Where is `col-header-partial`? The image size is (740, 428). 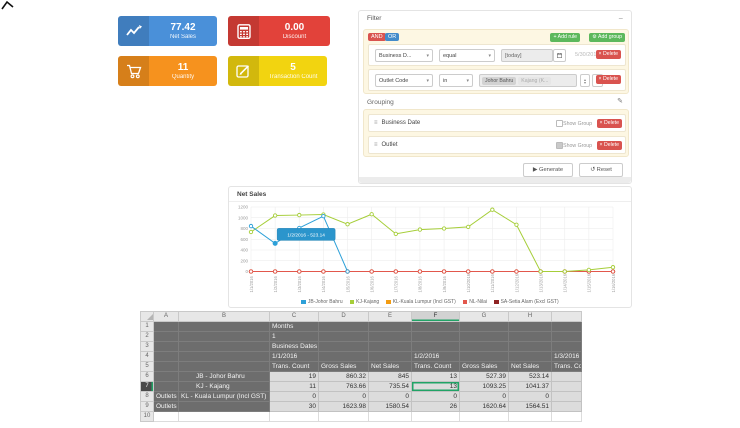 col-header-partial is located at coordinates (566, 316).